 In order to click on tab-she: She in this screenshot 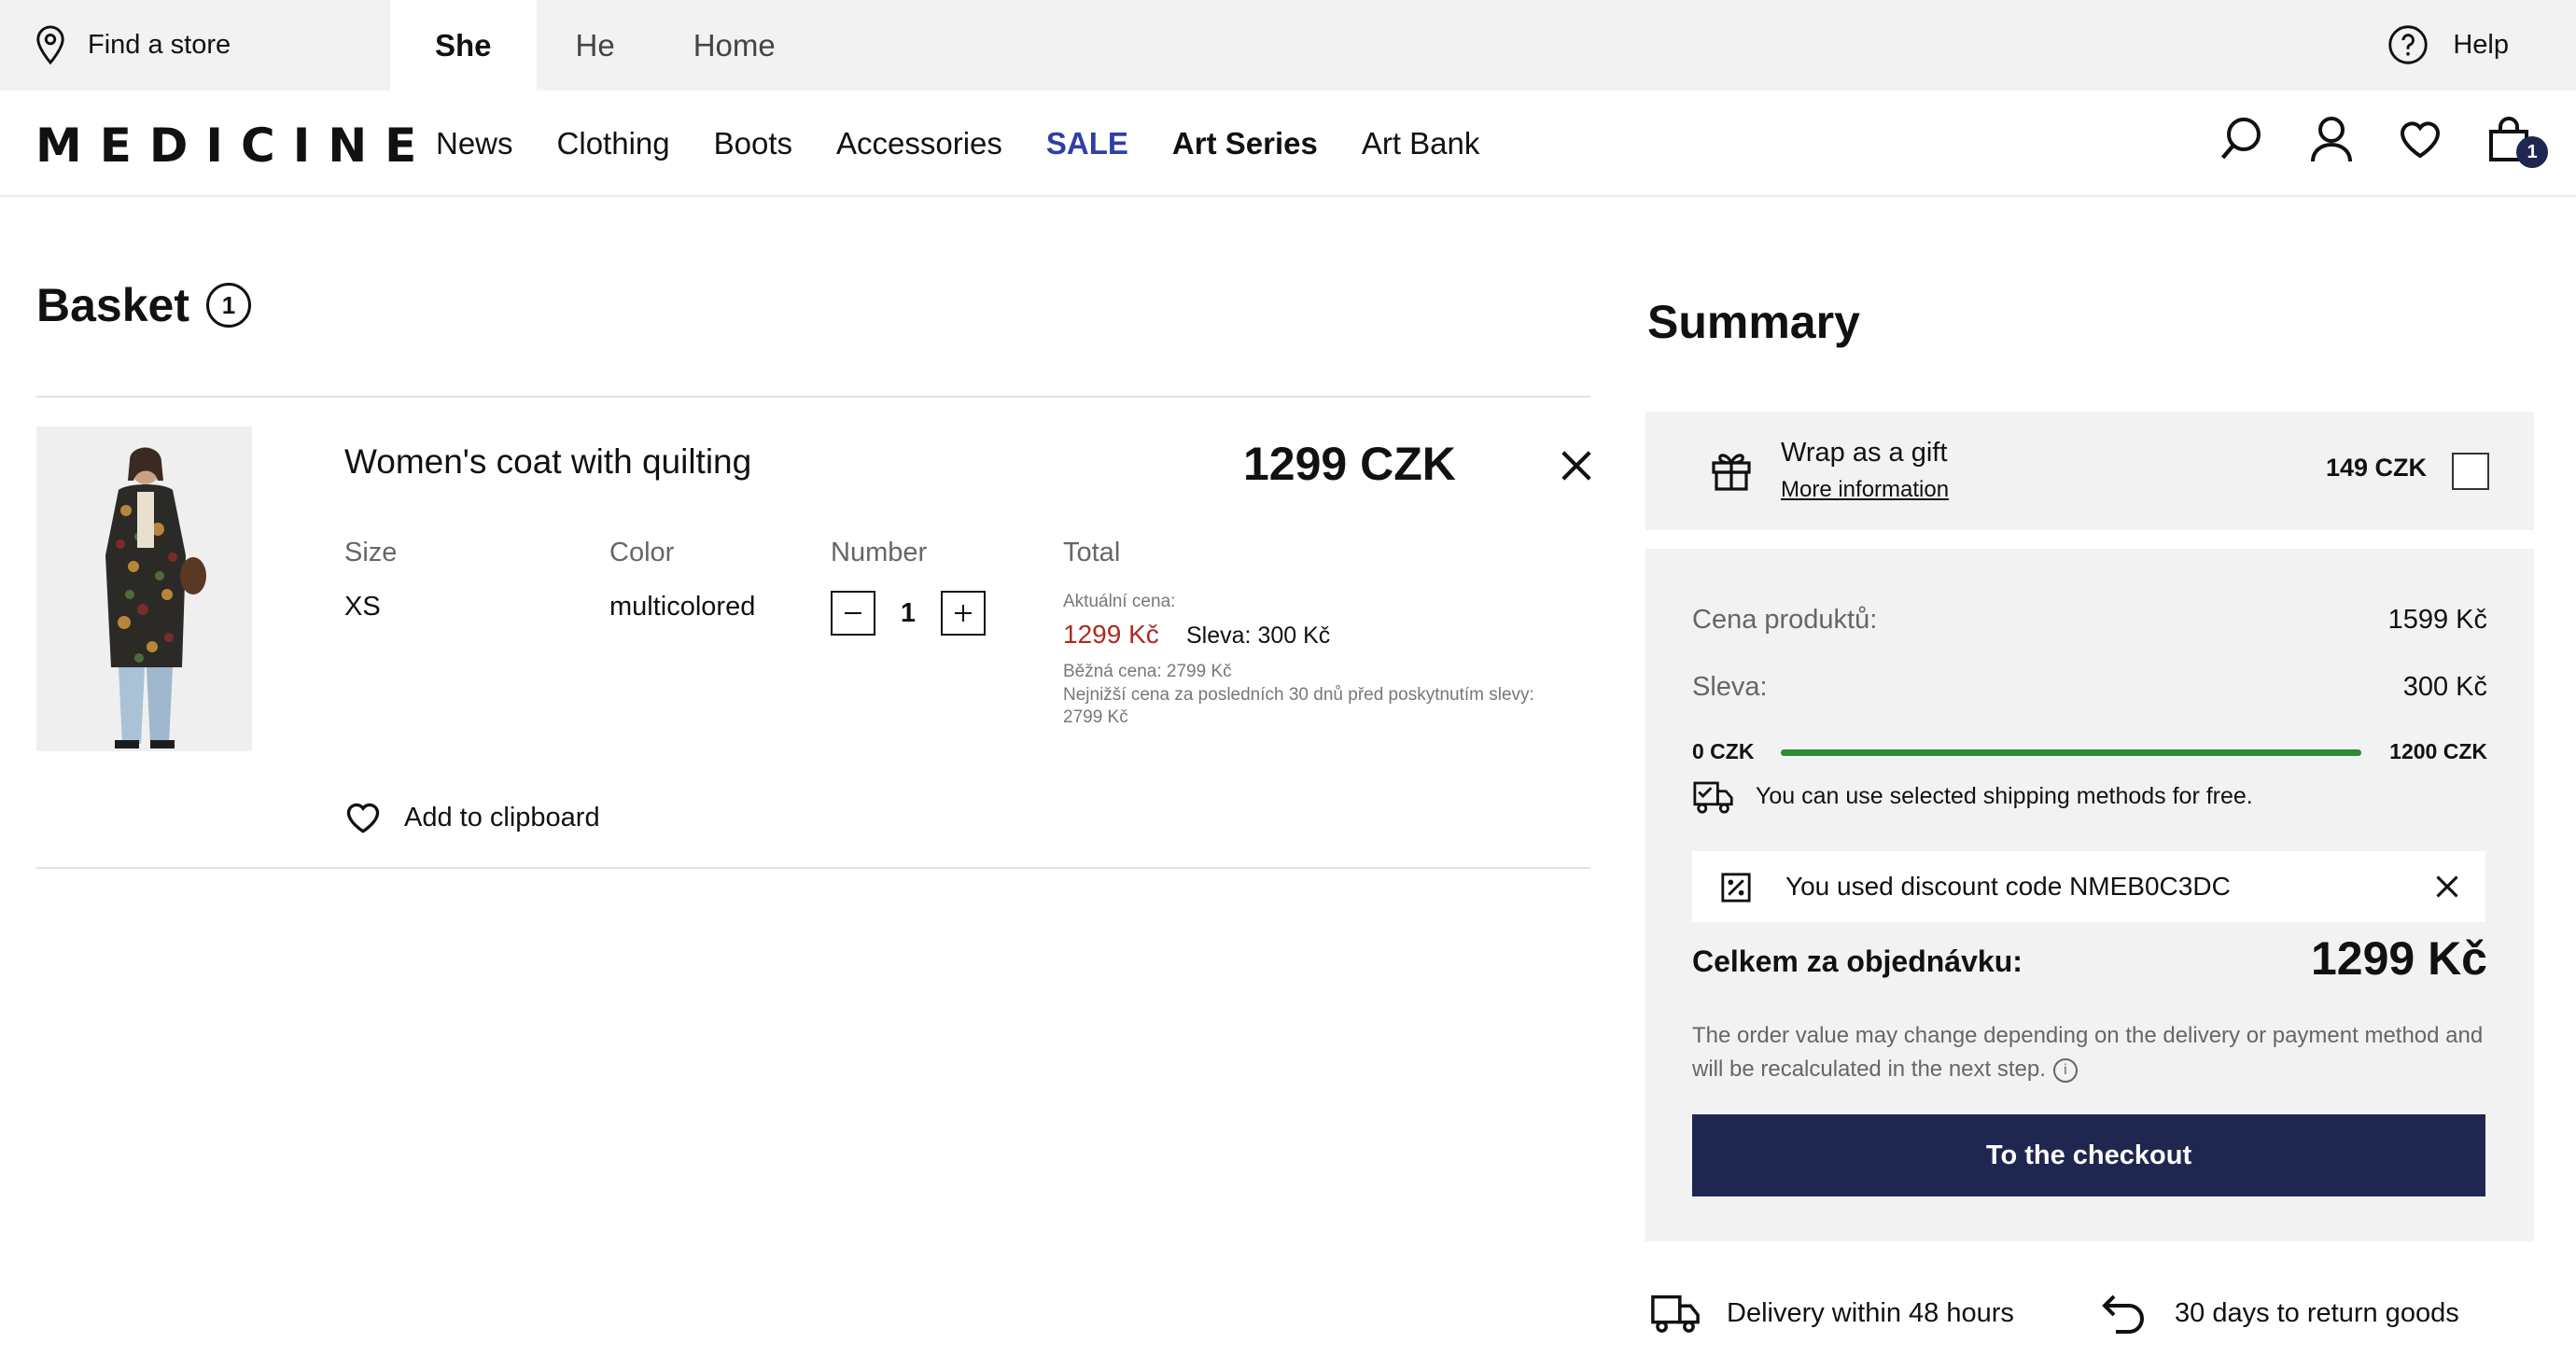, I will do `click(463, 45)`.